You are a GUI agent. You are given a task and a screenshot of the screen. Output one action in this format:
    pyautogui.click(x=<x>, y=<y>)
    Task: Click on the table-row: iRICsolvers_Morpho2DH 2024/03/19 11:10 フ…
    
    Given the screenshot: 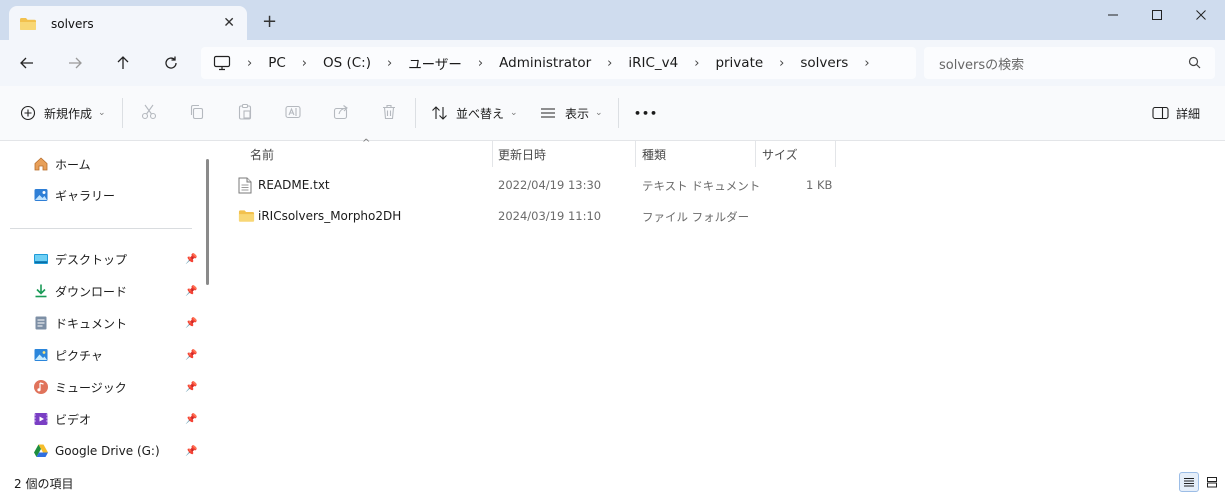 What is the action you would take?
    pyautogui.click(x=538, y=217)
    